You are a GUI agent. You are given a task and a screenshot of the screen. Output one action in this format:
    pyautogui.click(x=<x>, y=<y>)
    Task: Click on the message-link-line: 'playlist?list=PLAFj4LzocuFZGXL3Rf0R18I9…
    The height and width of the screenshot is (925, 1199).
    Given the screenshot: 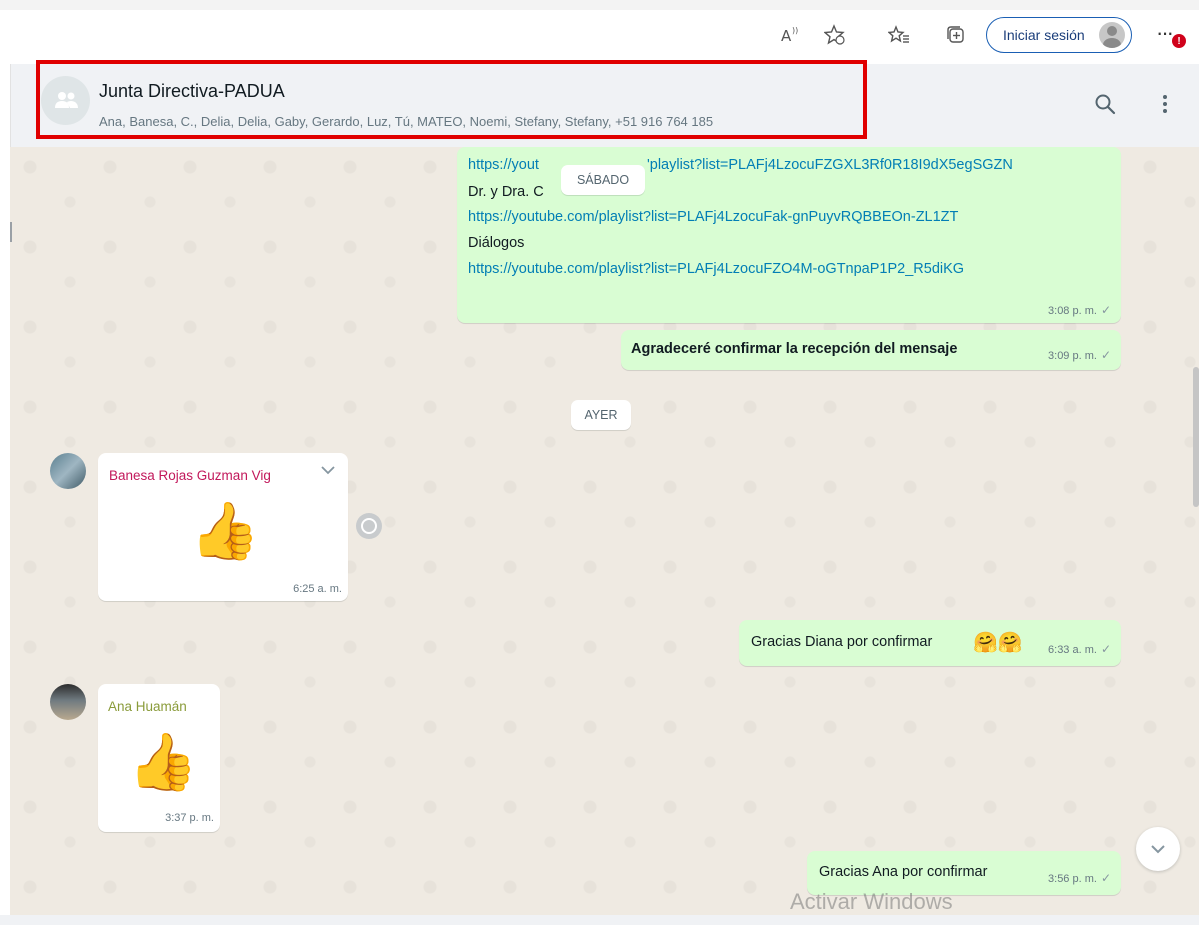 What is the action you would take?
    pyautogui.click(x=830, y=165)
    